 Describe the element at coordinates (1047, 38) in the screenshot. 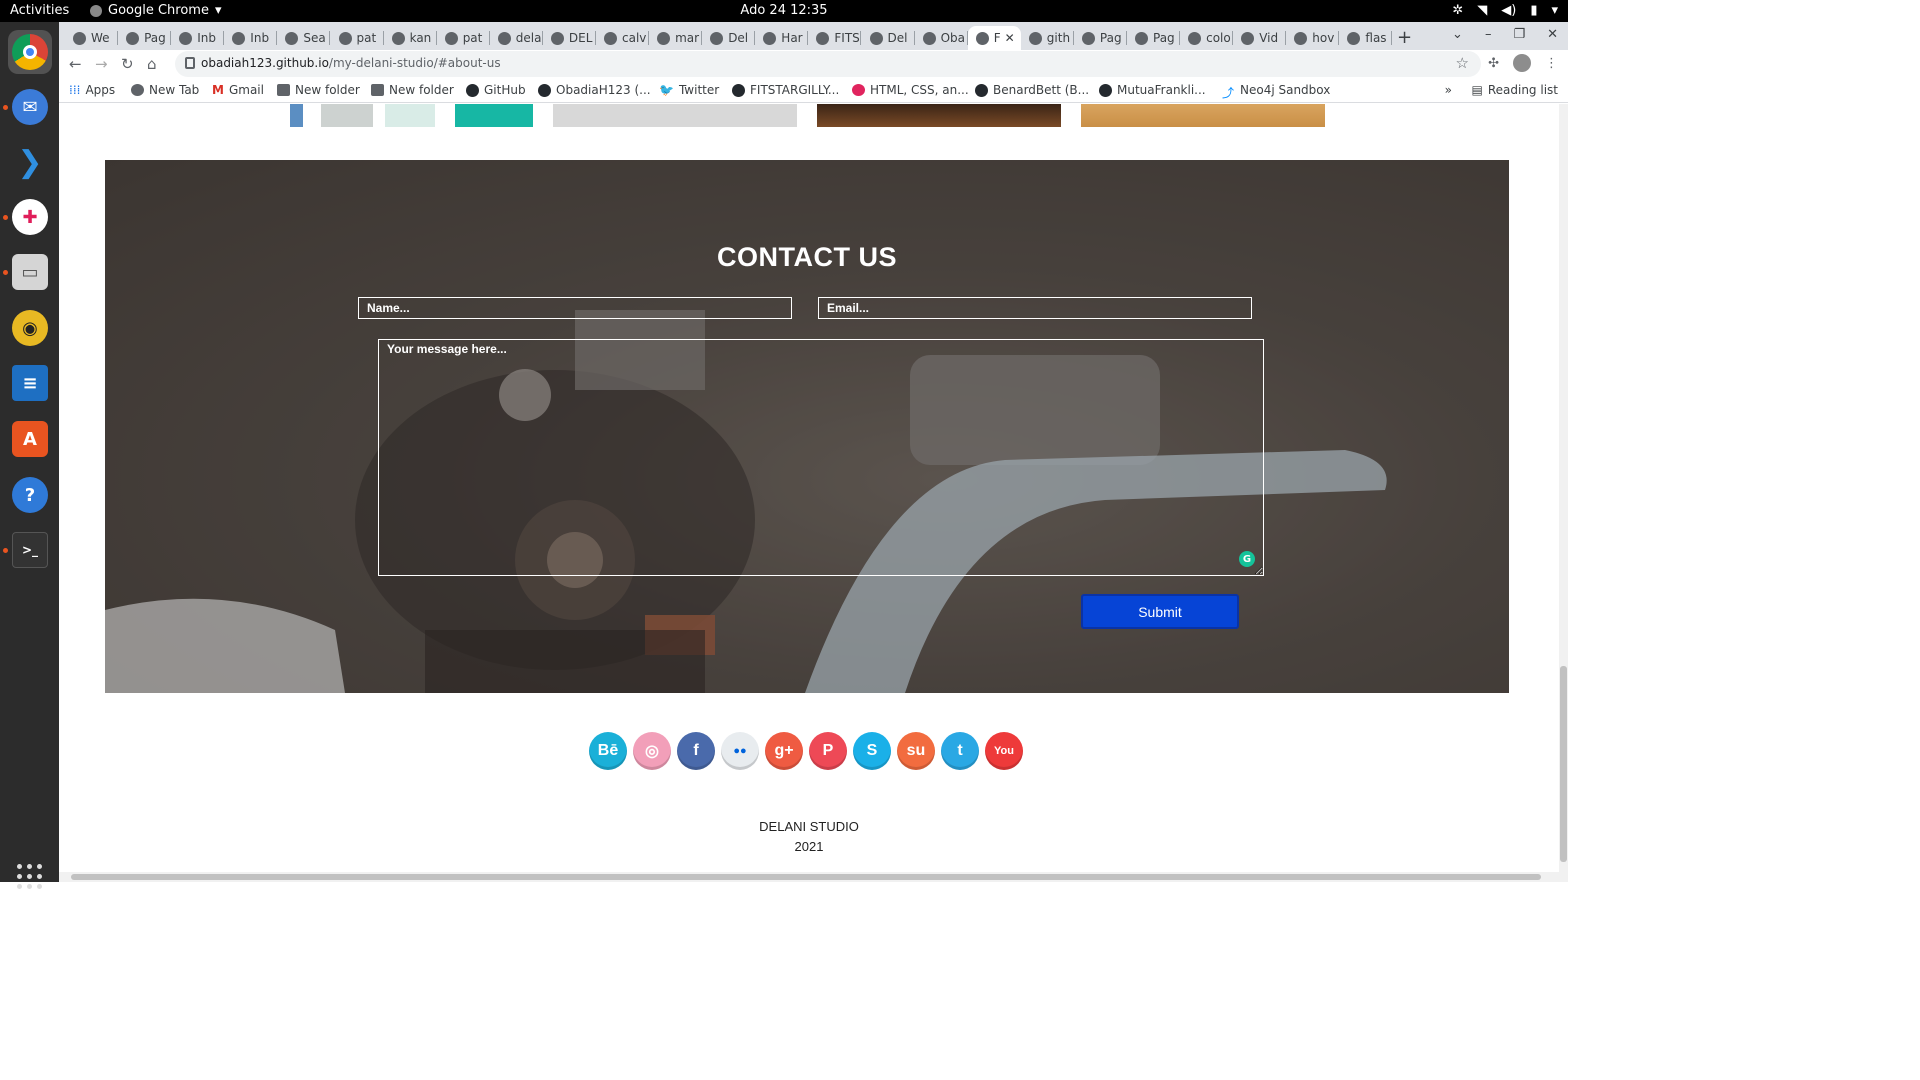

I see `browser-tab: gith` at that location.